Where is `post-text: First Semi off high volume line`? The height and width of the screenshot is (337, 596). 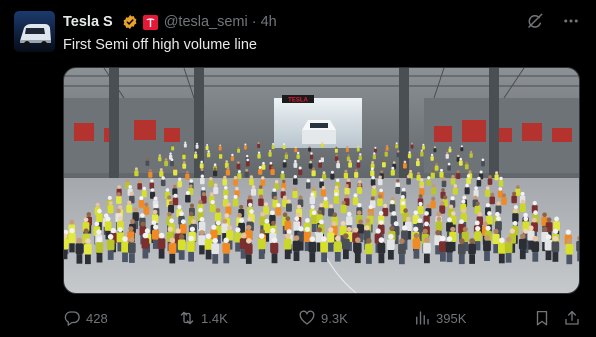 post-text: First Semi off high volume line is located at coordinates (160, 45).